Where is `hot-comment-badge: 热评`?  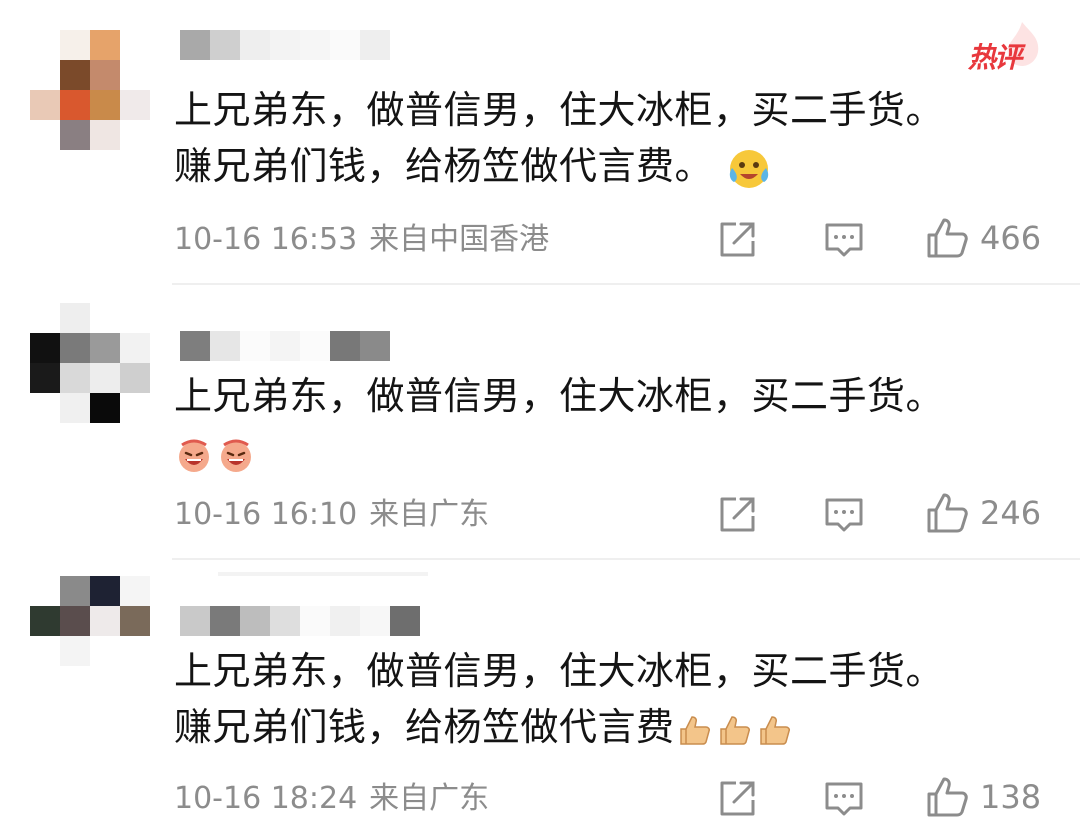
hot-comment-badge: 热评 is located at coordinates (995, 57).